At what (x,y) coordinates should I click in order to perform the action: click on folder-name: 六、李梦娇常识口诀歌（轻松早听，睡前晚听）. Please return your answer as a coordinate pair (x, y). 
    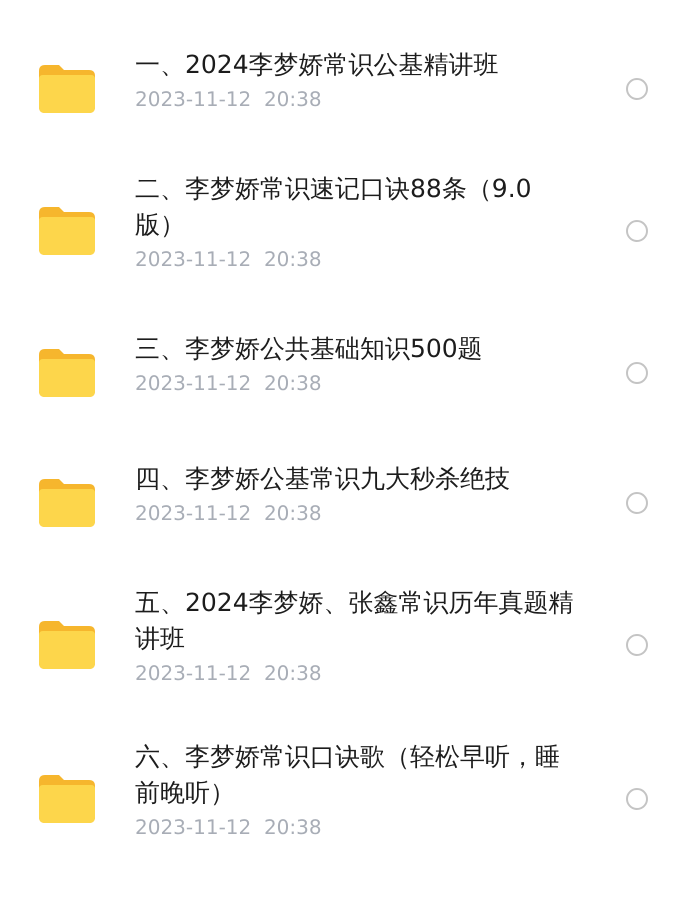
    Looking at the image, I should click on (348, 775).